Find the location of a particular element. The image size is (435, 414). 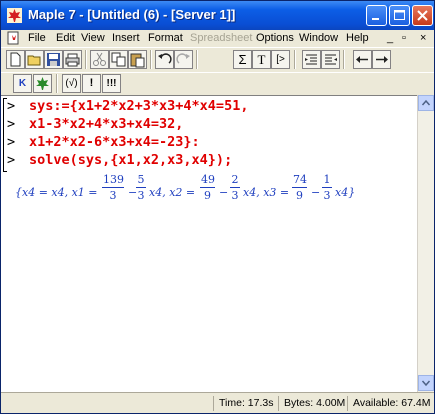

scroll-up-button is located at coordinates (426, 103).